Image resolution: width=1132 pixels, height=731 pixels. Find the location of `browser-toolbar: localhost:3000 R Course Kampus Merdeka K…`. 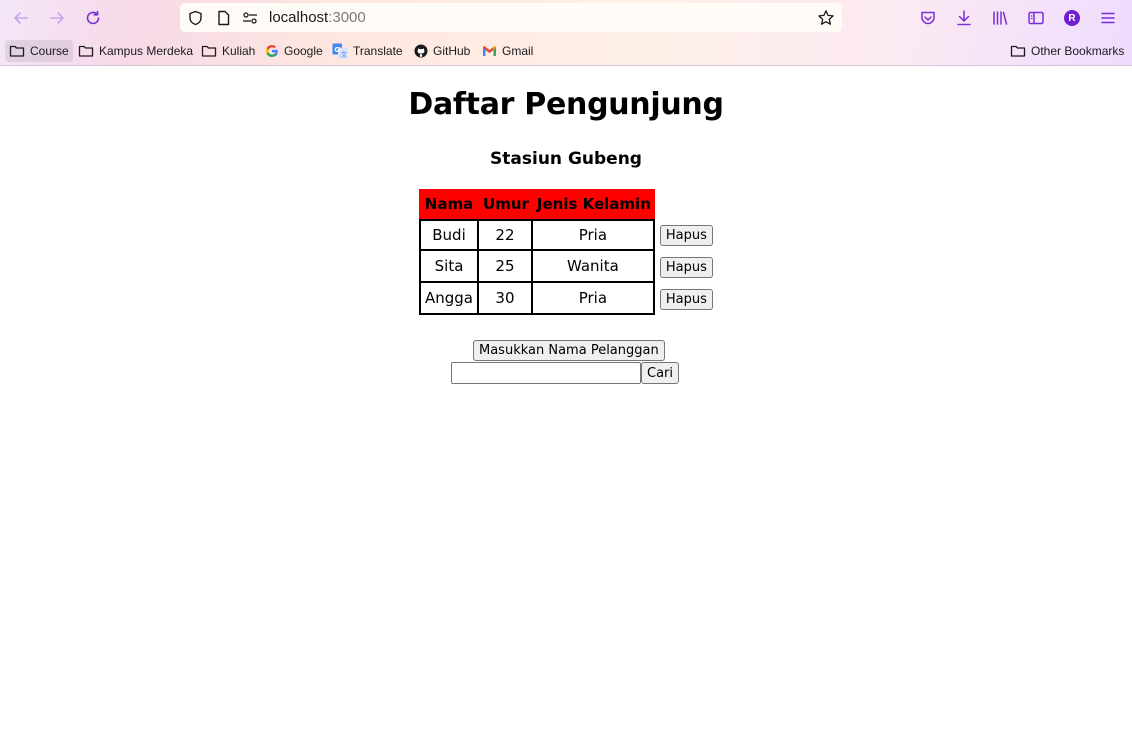

browser-toolbar: localhost:3000 R Course Kampus Merdeka K… is located at coordinates (566, 33).